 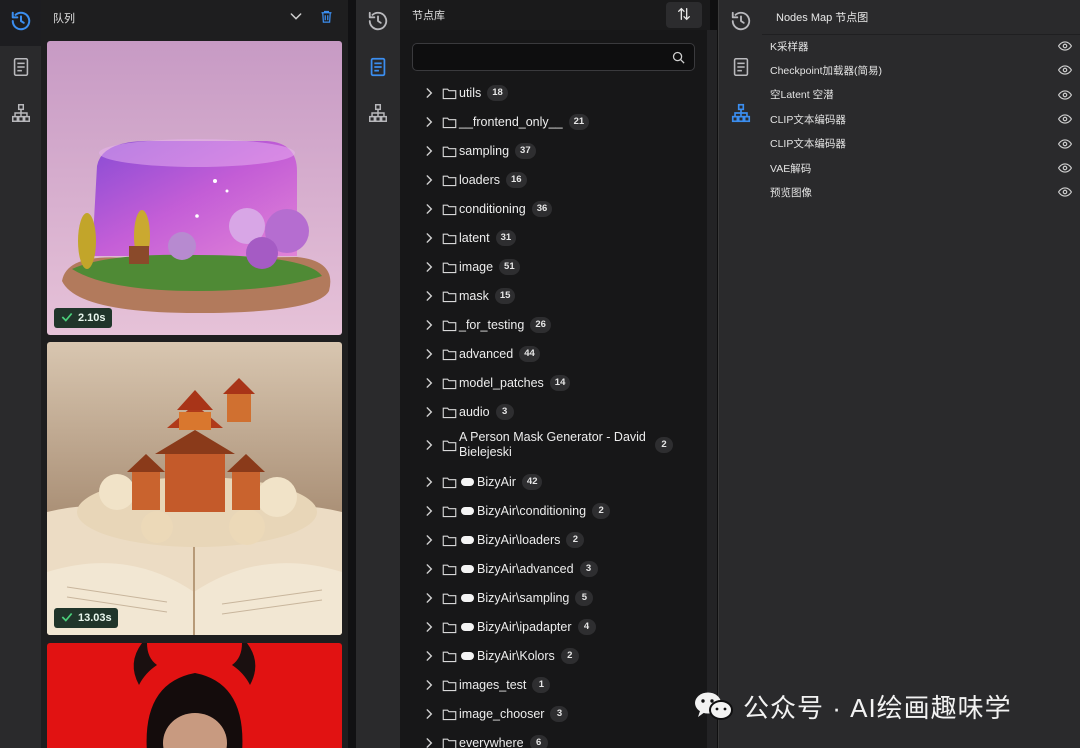 I want to click on tree-folder-item: mask 15, so click(x=562, y=296).